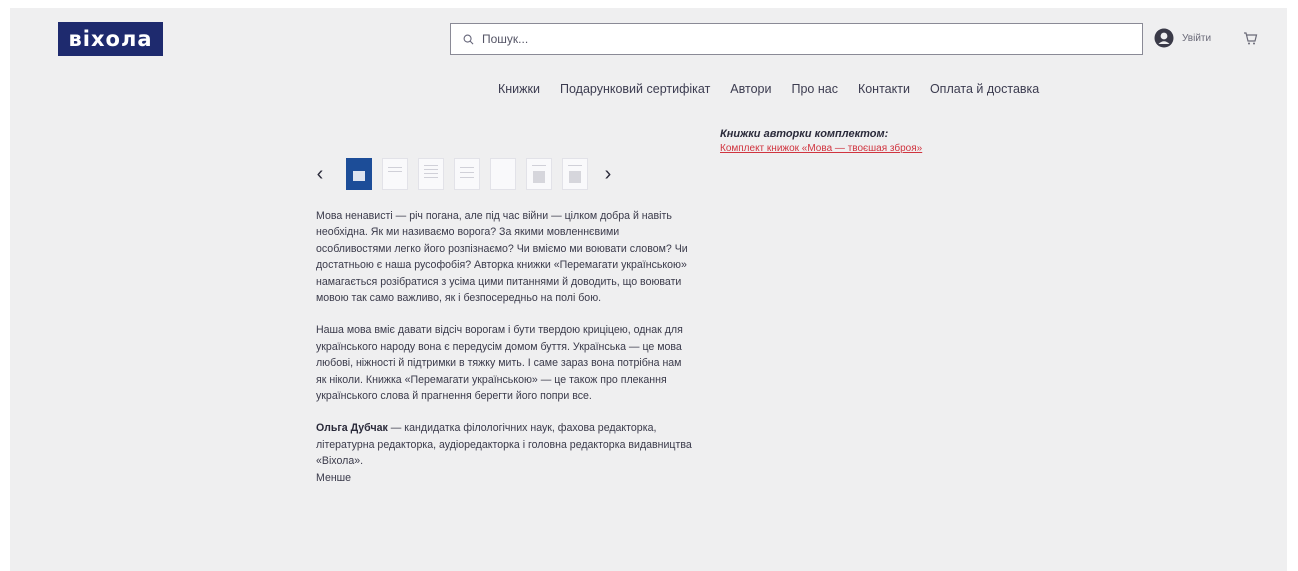 The height and width of the screenshot is (571, 1298). I want to click on nav-item-payment-delivery: Оплата й доставка, so click(984, 89).